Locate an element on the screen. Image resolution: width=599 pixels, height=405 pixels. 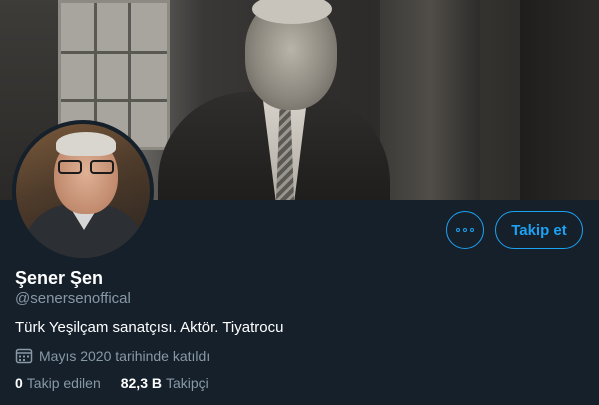
profile-handle: @senersenoffical is located at coordinates (73, 298).